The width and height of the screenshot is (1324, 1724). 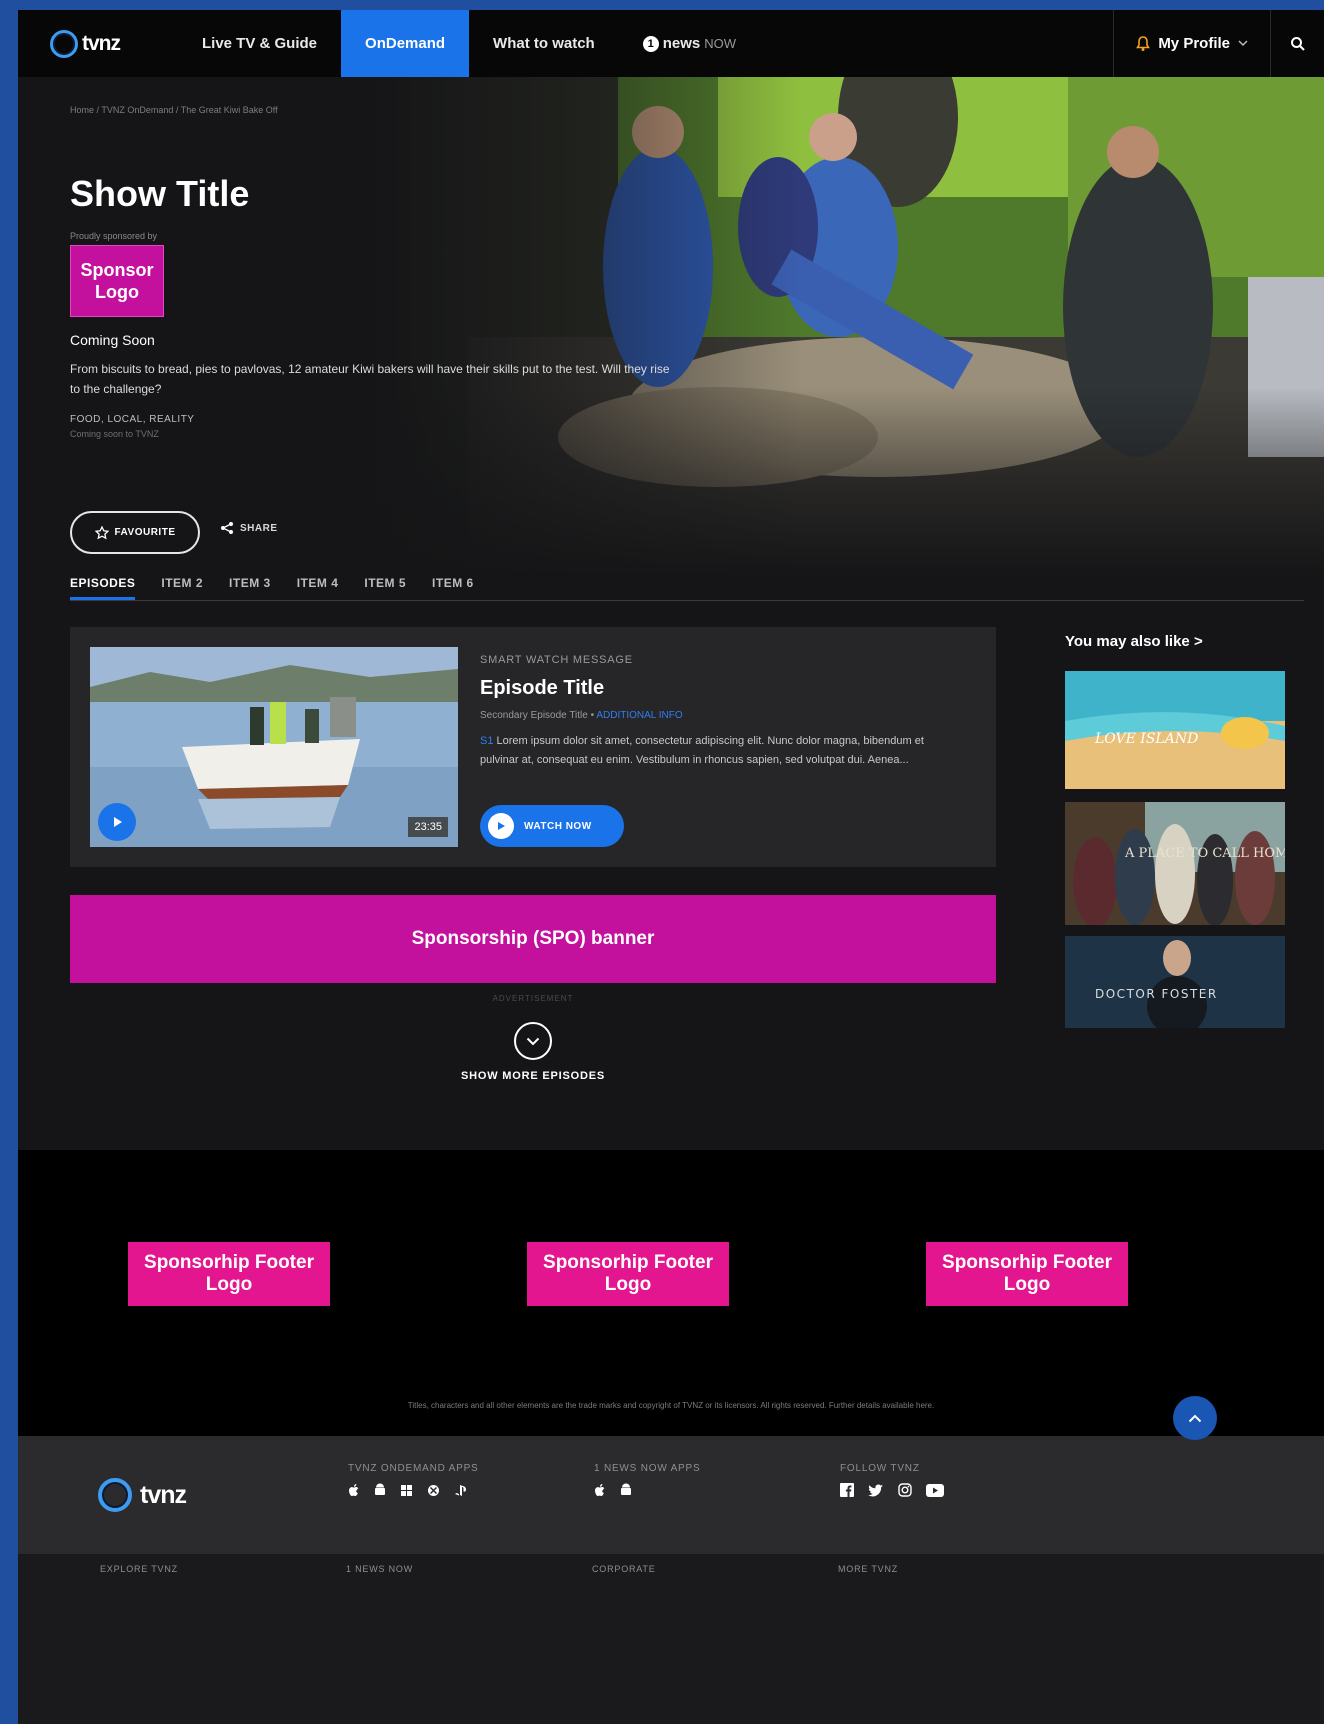 What do you see at coordinates (1243, 43) in the screenshot?
I see `chevron-down-icon` at bounding box center [1243, 43].